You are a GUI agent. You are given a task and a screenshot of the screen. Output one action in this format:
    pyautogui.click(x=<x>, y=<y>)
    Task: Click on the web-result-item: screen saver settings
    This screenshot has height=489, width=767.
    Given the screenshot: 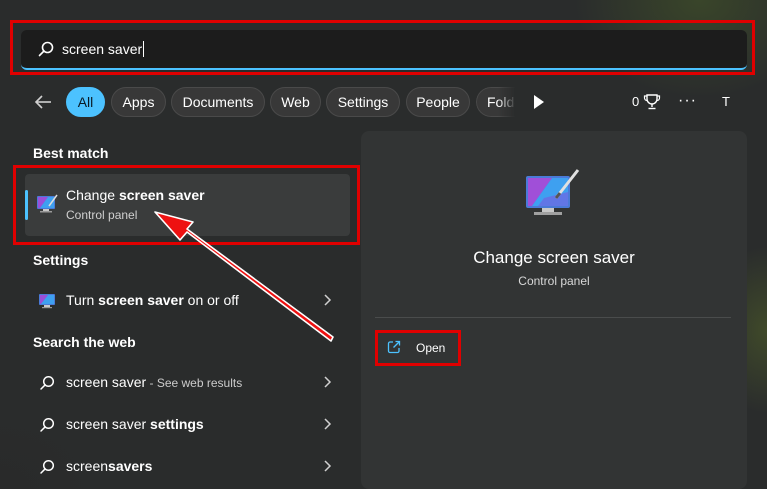 What is the action you would take?
    pyautogui.click(x=187, y=424)
    